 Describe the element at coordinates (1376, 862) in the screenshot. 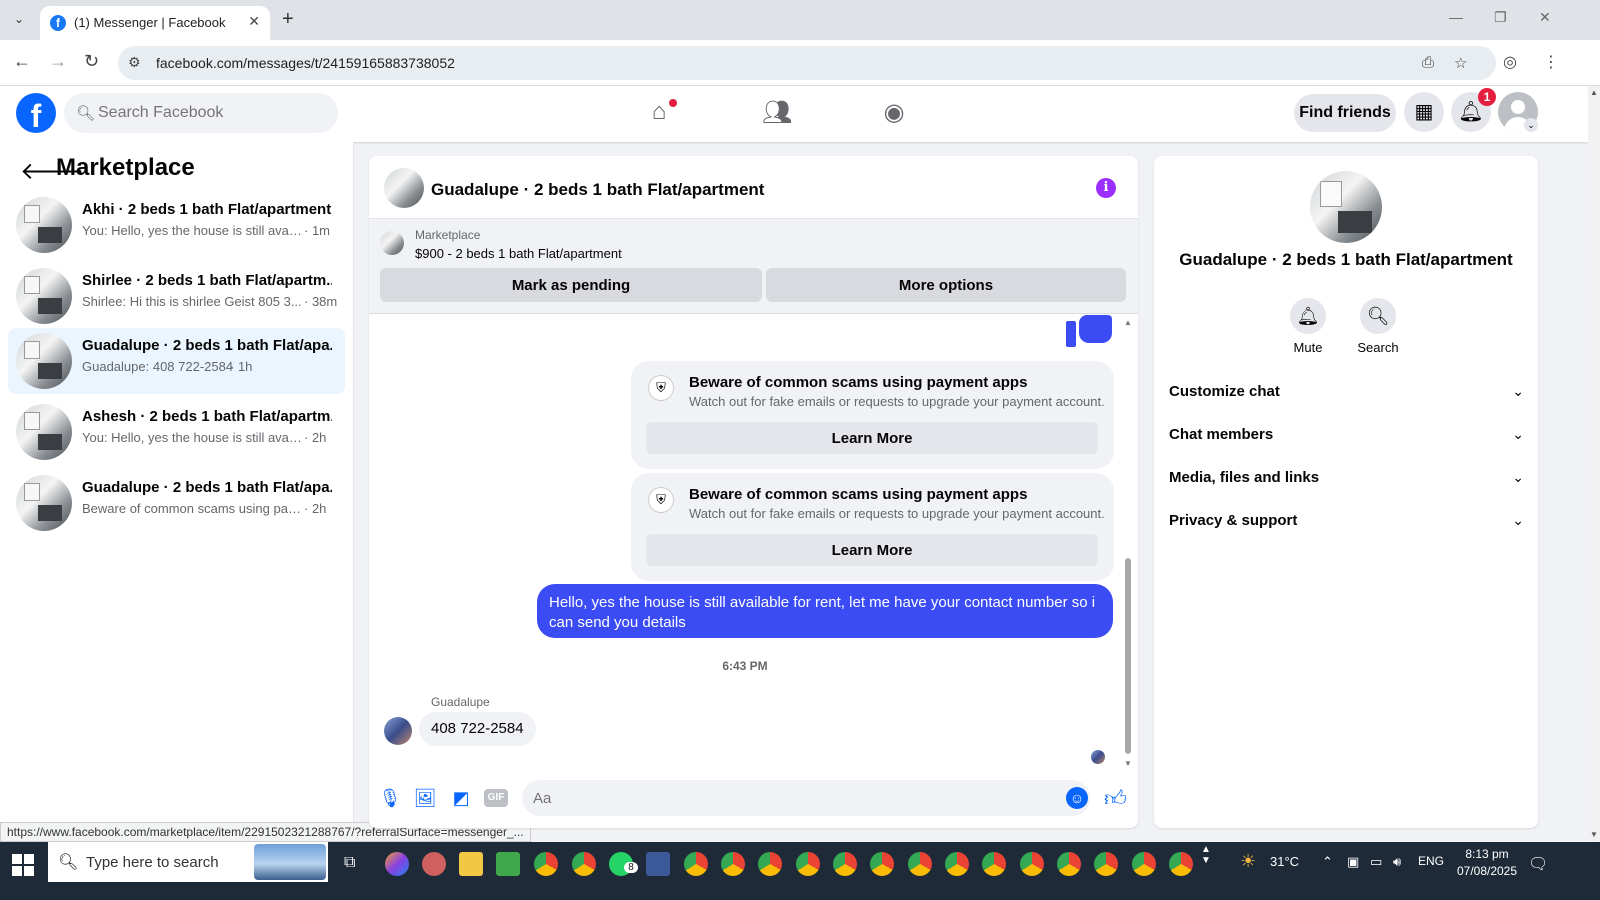

I see `network-icon: ▭` at that location.